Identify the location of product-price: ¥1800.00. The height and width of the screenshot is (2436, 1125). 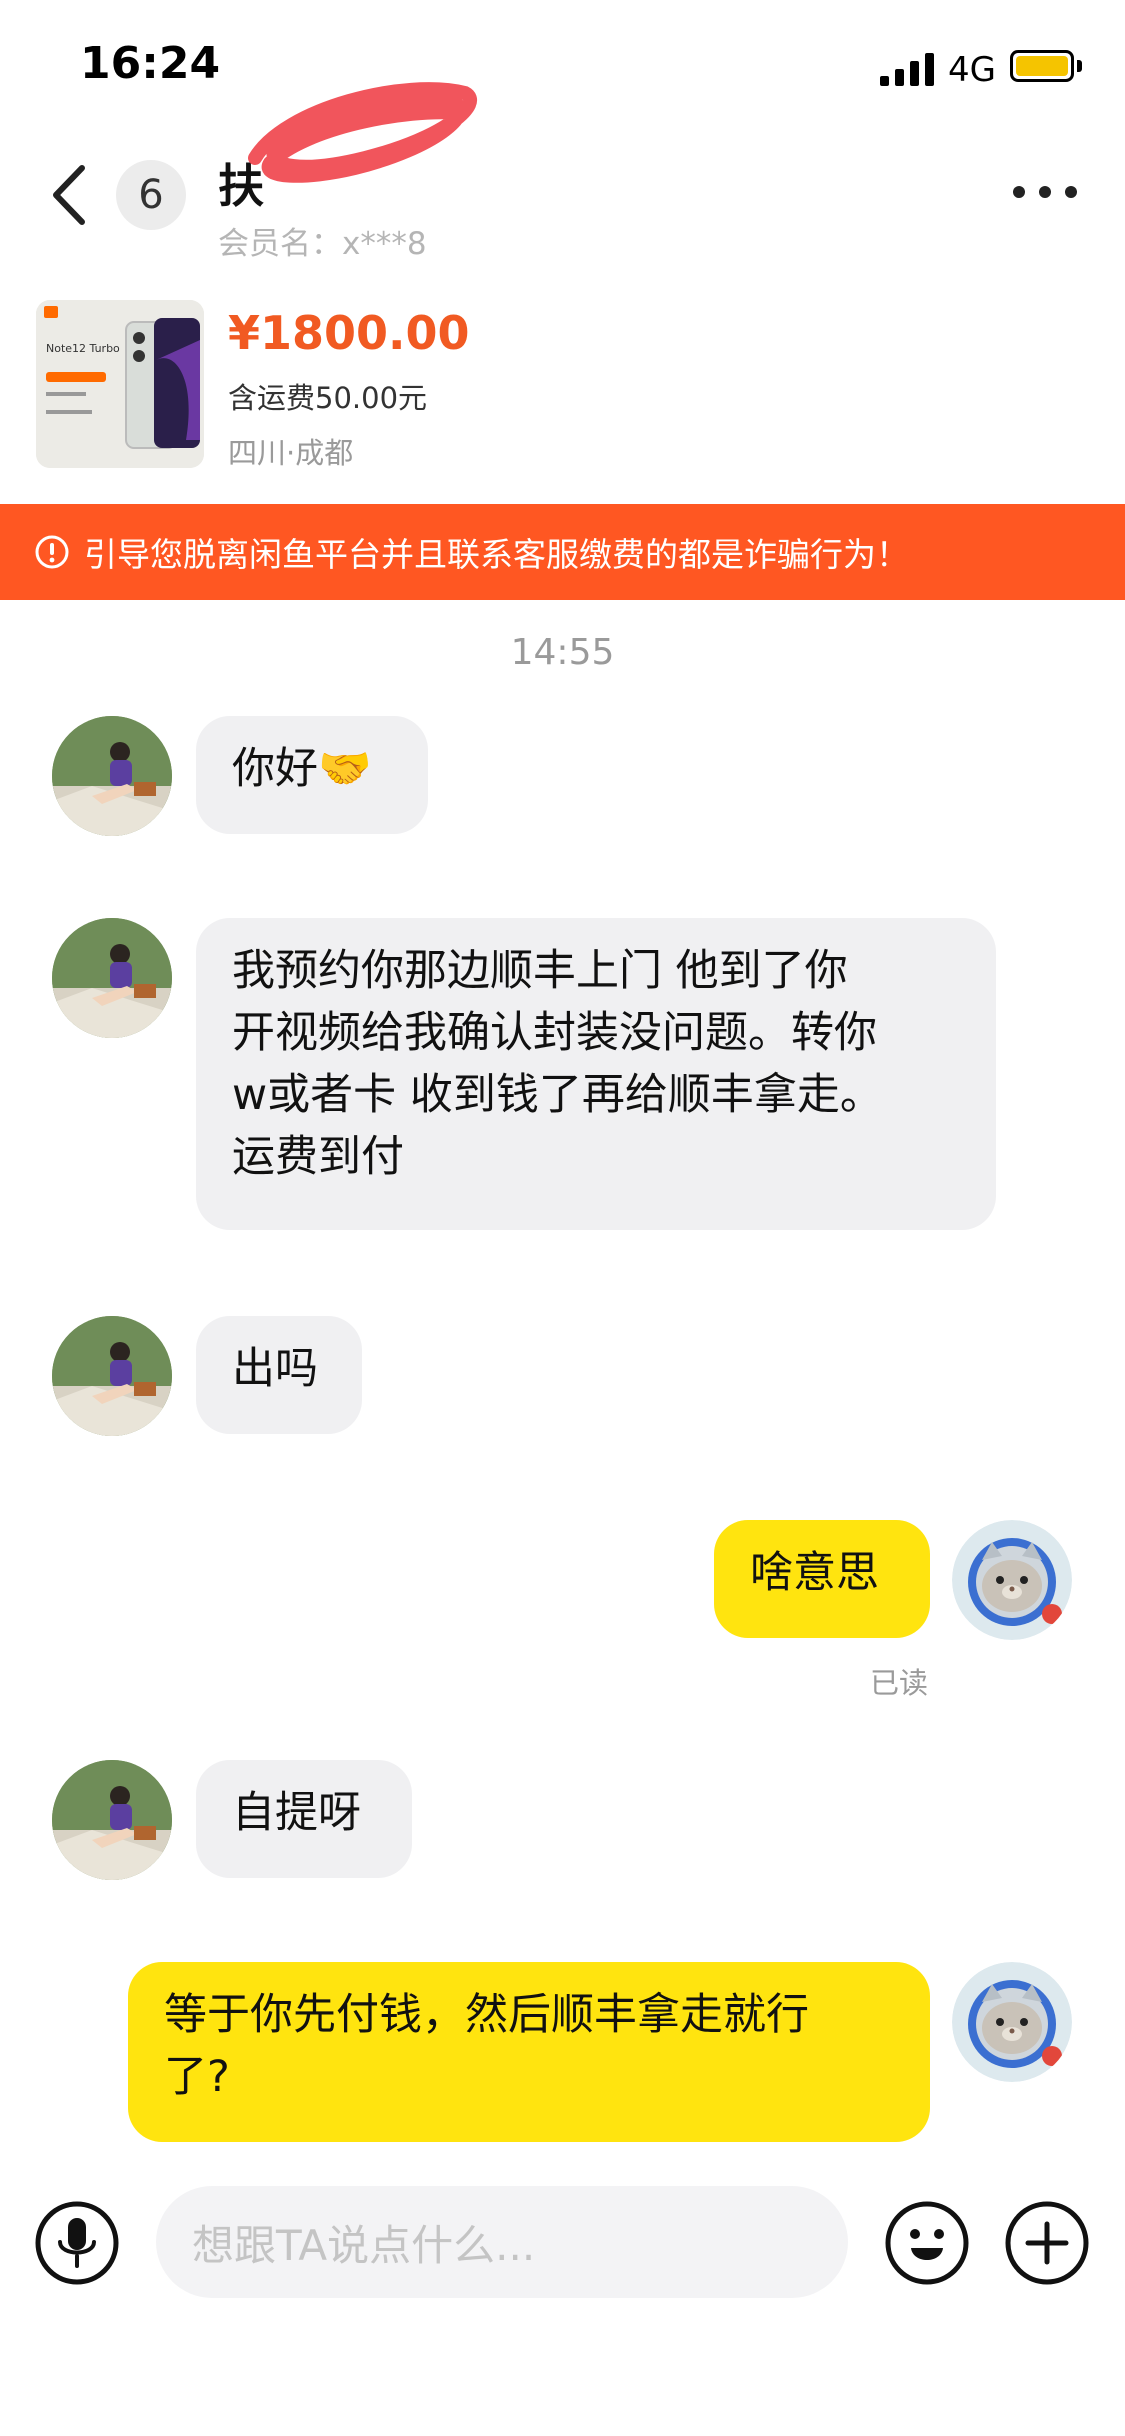
(349, 333).